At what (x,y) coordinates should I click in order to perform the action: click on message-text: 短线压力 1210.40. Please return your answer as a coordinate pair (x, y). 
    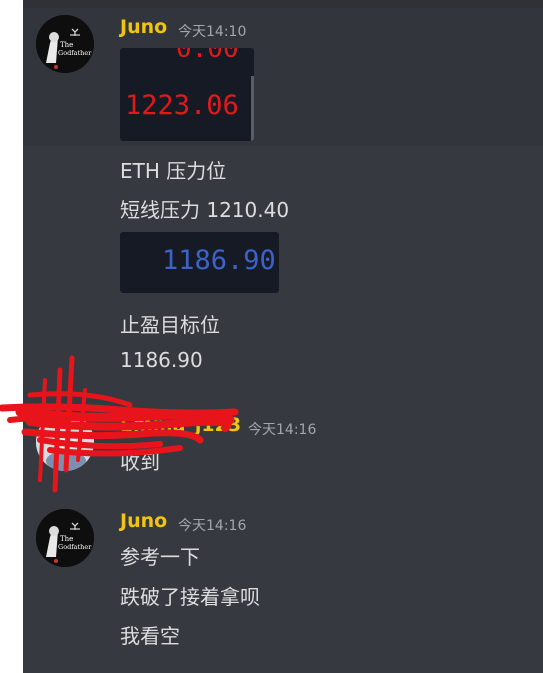
    Looking at the image, I should click on (205, 210).